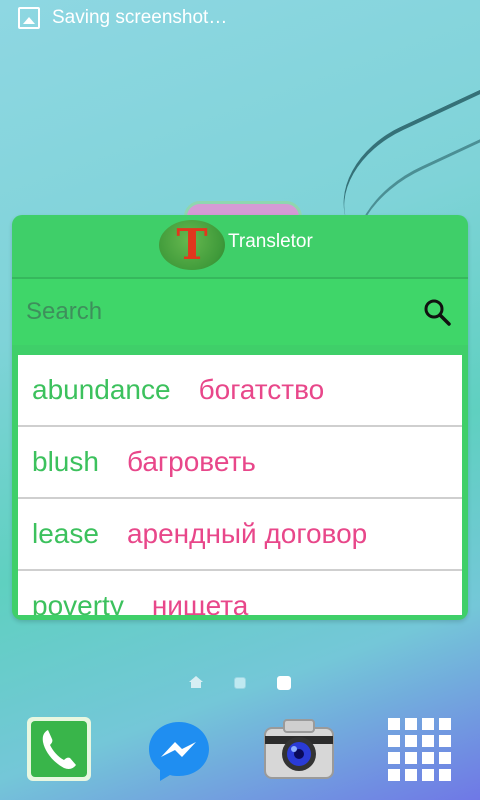 Image resolution: width=480 pixels, height=800 pixels. What do you see at coordinates (101, 389) in the screenshot?
I see `word-text: abundance` at bounding box center [101, 389].